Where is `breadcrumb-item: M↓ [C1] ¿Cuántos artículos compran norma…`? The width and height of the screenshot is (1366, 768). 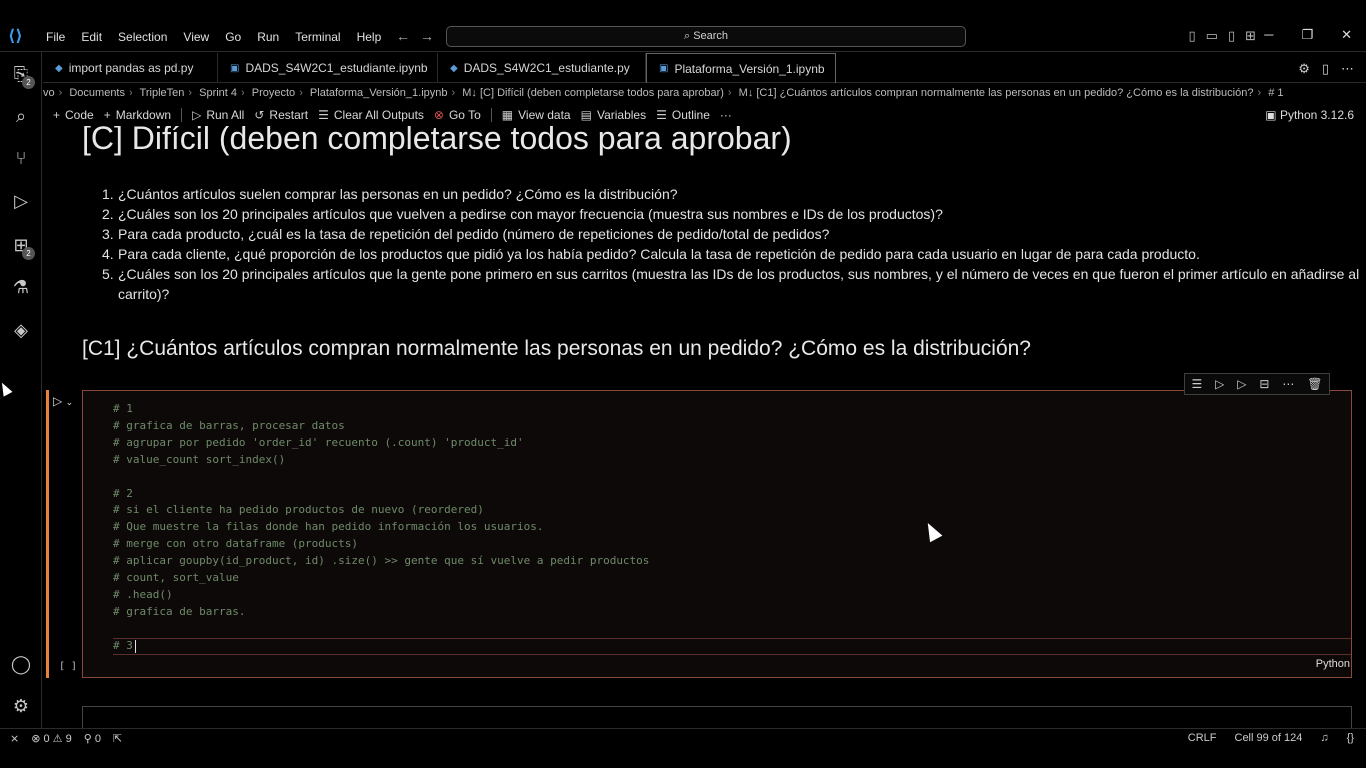
breadcrumb-item: M↓ [C1] ¿Cuántos artículos compran norma… is located at coordinates (996, 93).